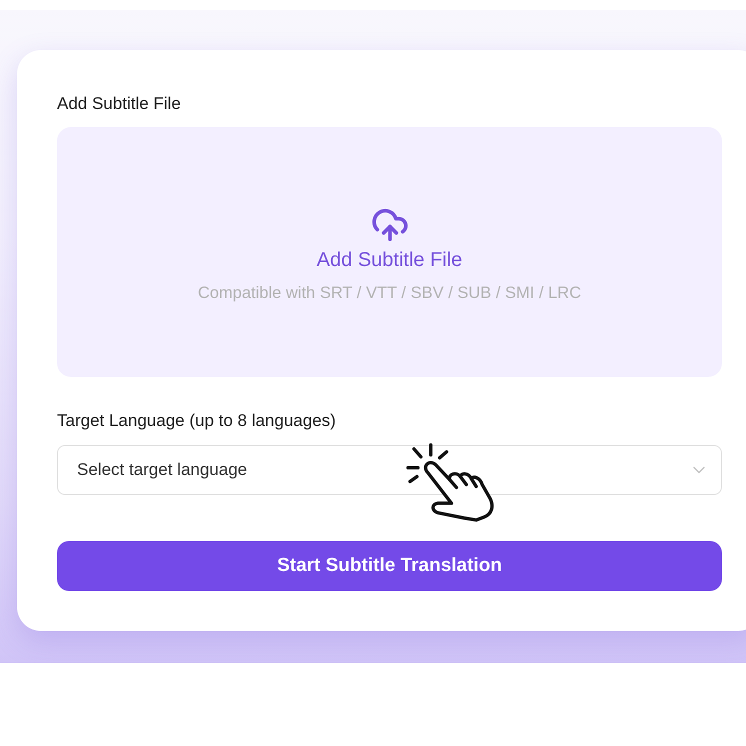 The image size is (746, 746). I want to click on start-translation-button: Start Subtitle Translation, so click(389, 566).